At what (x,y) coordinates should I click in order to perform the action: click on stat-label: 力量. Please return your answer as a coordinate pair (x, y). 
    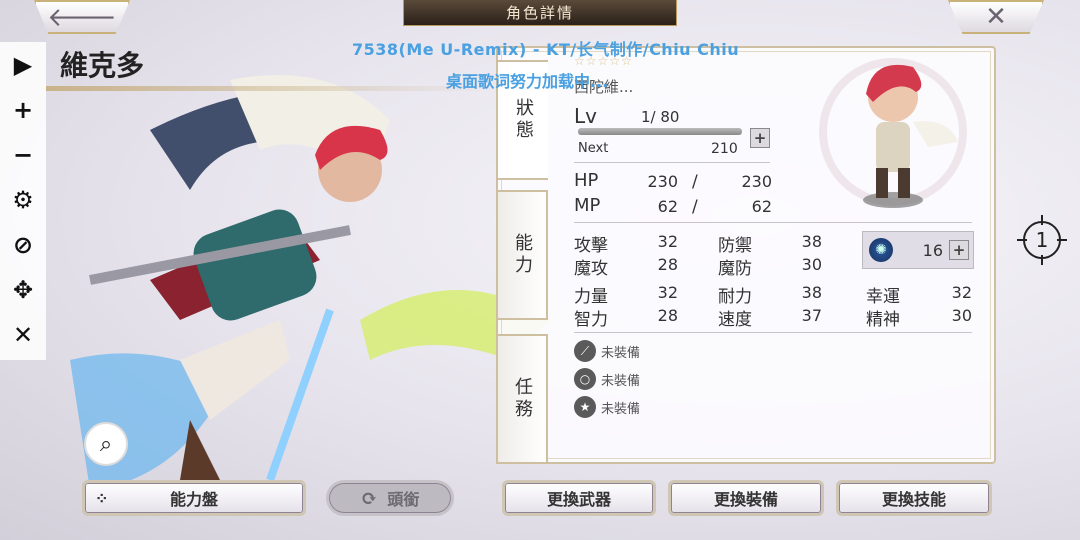
    Looking at the image, I should click on (591, 297).